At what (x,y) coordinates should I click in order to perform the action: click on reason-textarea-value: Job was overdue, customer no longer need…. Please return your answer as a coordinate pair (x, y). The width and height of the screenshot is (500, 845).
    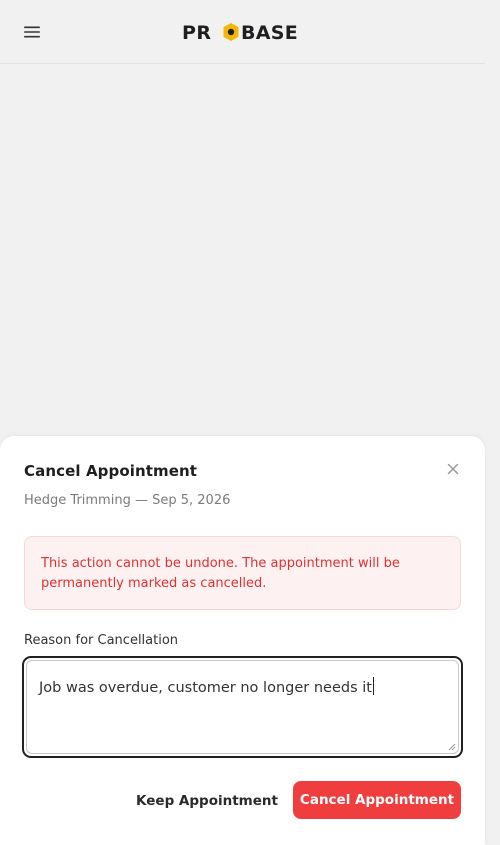
    Looking at the image, I should click on (205, 688).